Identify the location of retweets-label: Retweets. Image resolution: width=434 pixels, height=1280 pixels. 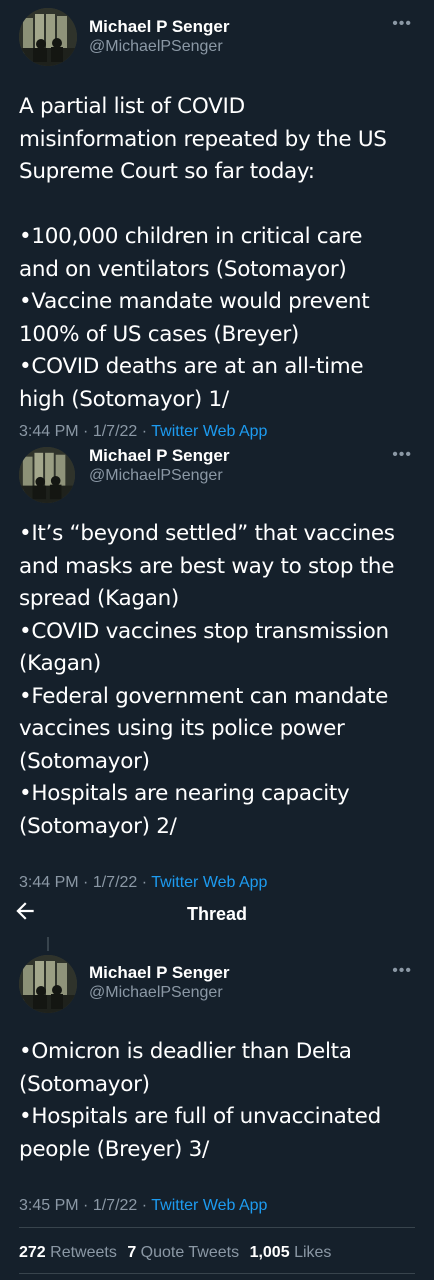
(83, 1252).